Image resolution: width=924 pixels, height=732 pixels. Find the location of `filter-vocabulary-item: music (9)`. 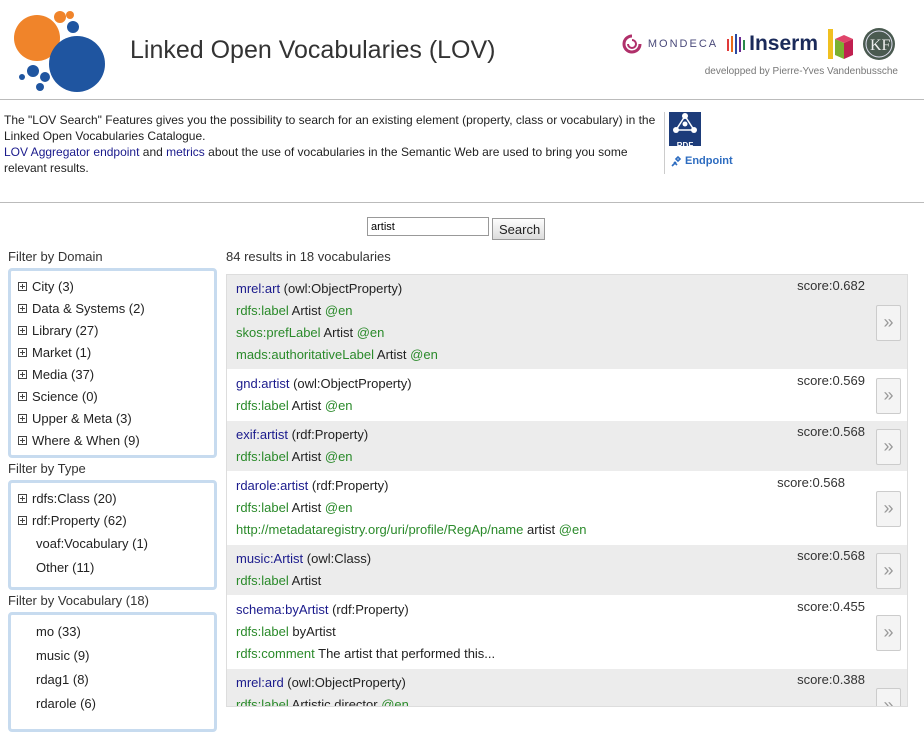

filter-vocabulary-item: music (9) is located at coordinates (112, 655).